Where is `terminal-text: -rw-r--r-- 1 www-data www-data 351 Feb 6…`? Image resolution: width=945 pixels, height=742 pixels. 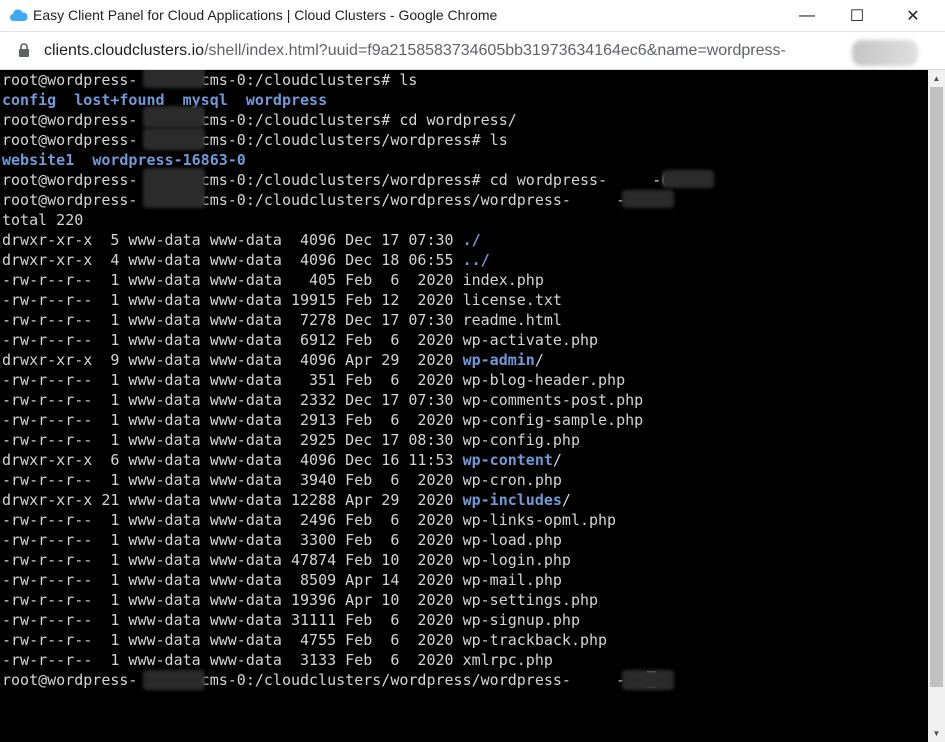 terminal-text: -rw-r--r-- 1 www-data www-data 351 Feb 6… is located at coordinates (314, 380).